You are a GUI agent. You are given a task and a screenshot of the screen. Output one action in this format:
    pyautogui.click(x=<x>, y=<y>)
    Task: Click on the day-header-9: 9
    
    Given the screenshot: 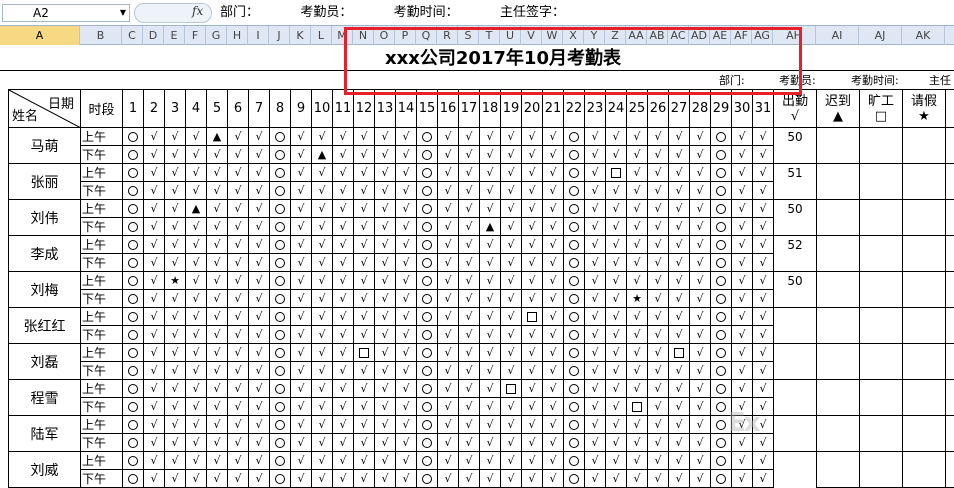 What is the action you would take?
    pyautogui.click(x=301, y=108)
    